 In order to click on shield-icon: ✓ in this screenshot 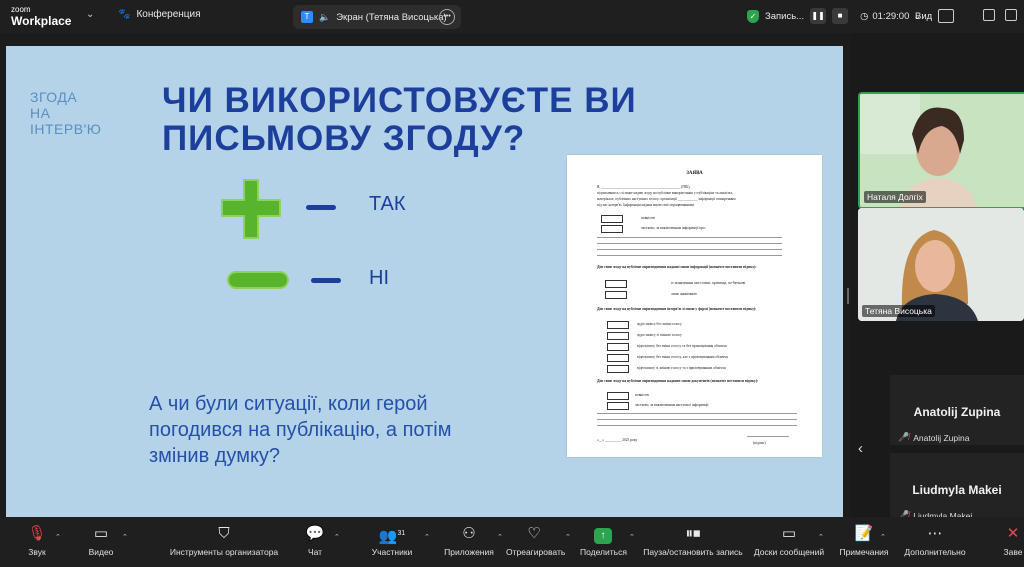, I will do `click(753, 16)`.